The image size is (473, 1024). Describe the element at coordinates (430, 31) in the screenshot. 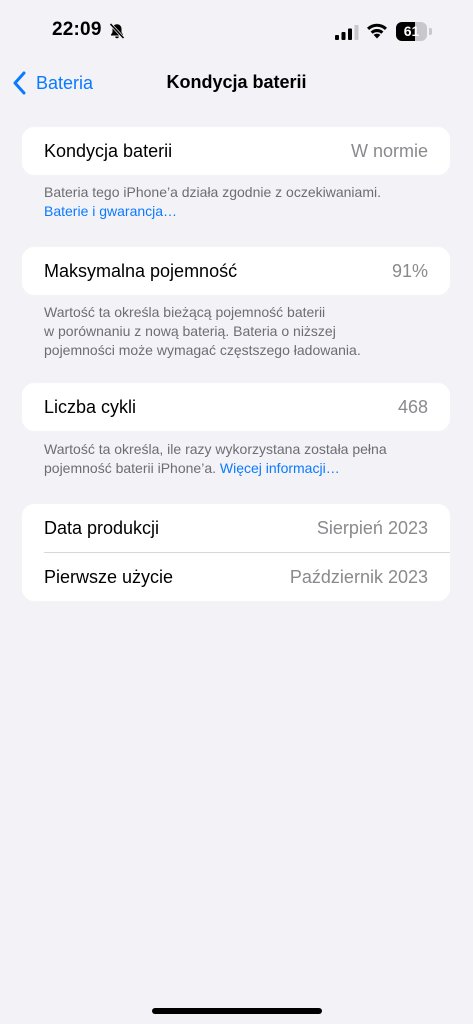

I see `battery-tip` at that location.